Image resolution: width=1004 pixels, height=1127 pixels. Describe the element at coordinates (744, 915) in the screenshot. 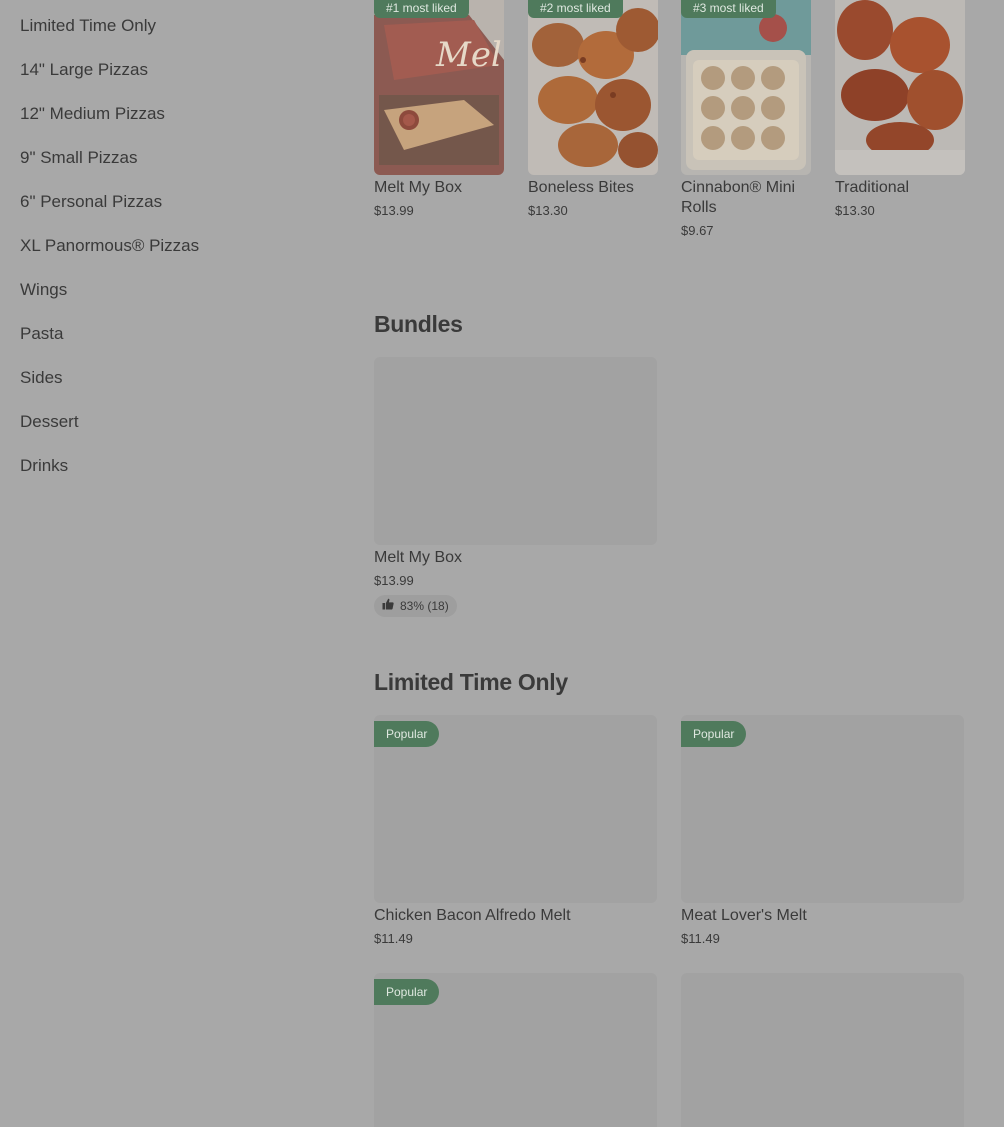

I see `product-name: Meat Lover's Melt` at that location.